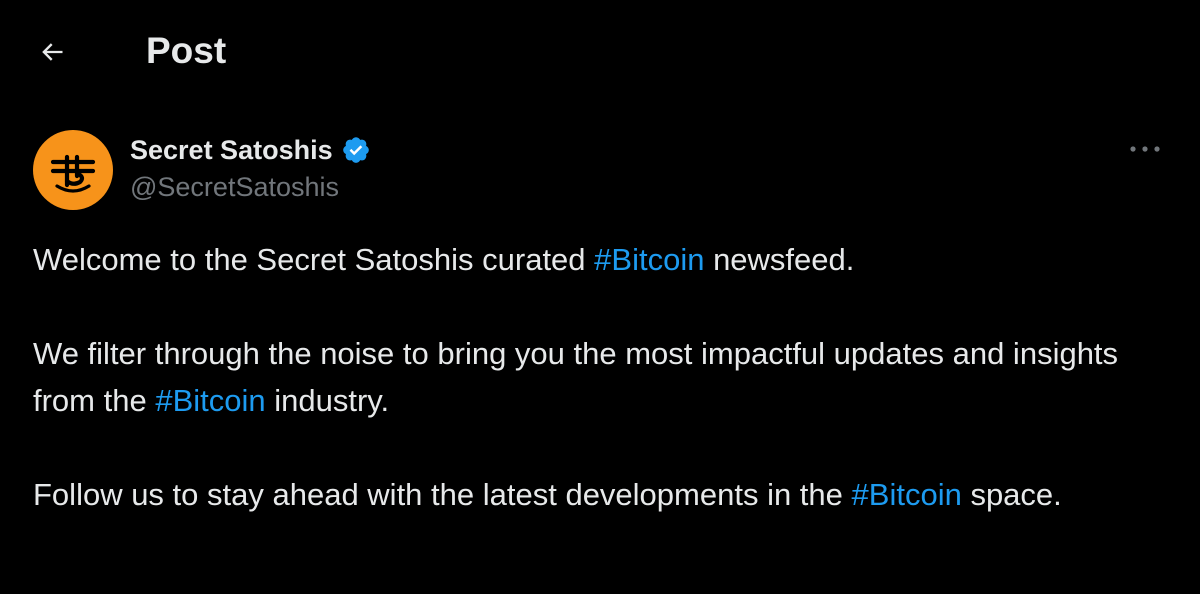 The width and height of the screenshot is (1200, 594). What do you see at coordinates (234, 187) in the screenshot?
I see `user-handle: @SecretSatoshis` at bounding box center [234, 187].